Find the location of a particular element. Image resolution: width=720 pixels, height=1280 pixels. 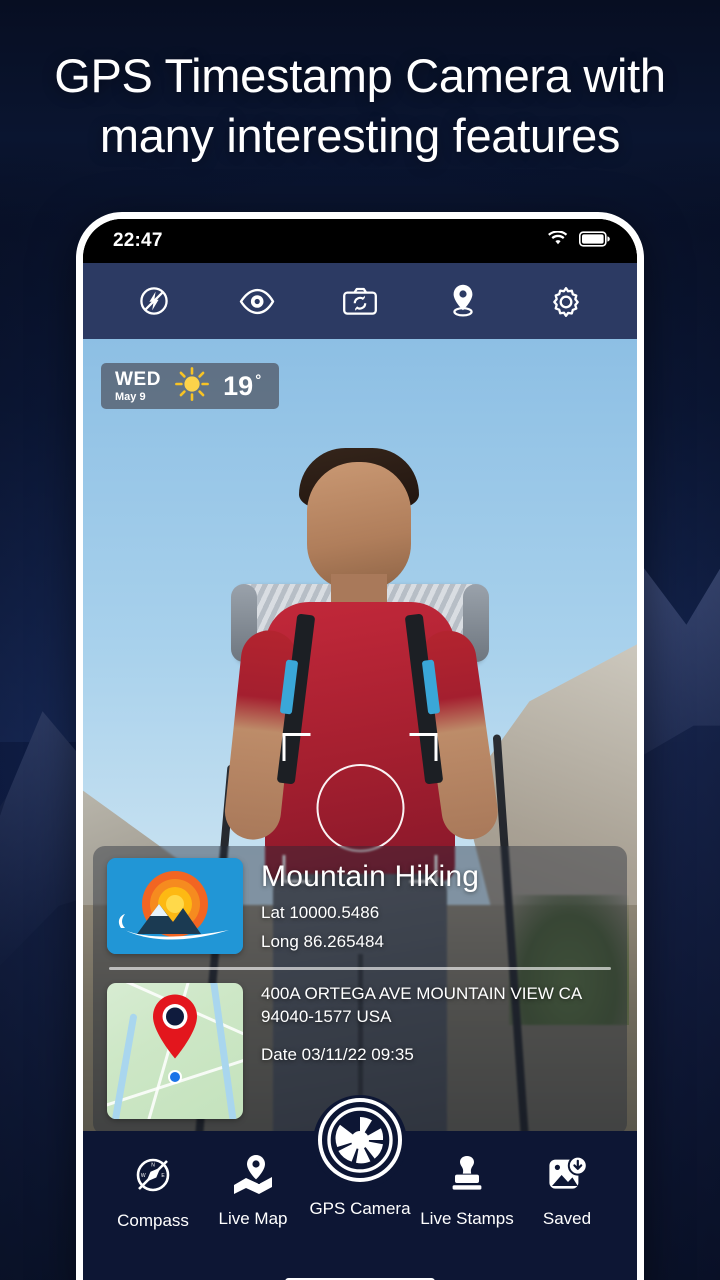

nav-item-compass: NW E Compass is located at coordinates (153, 1192).